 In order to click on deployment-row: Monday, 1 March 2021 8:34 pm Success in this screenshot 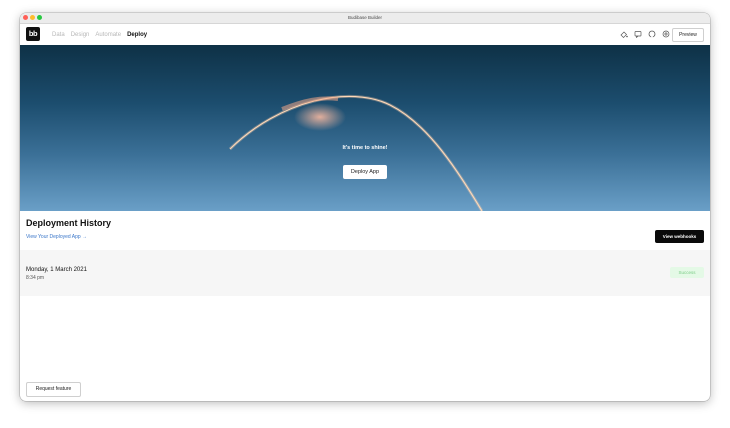, I will do `click(365, 273)`.